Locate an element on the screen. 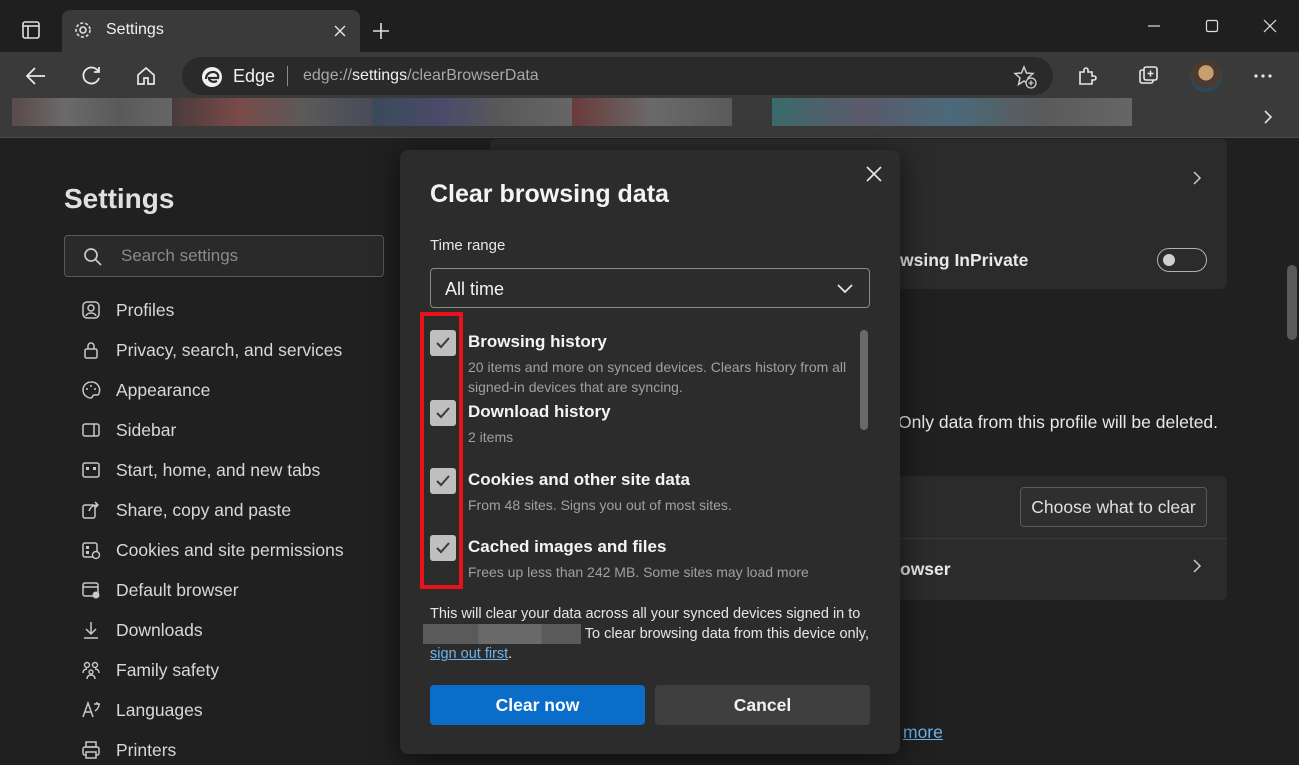 This screenshot has width=1299, height=765. item-title: Browsing history is located at coordinates (537, 341).